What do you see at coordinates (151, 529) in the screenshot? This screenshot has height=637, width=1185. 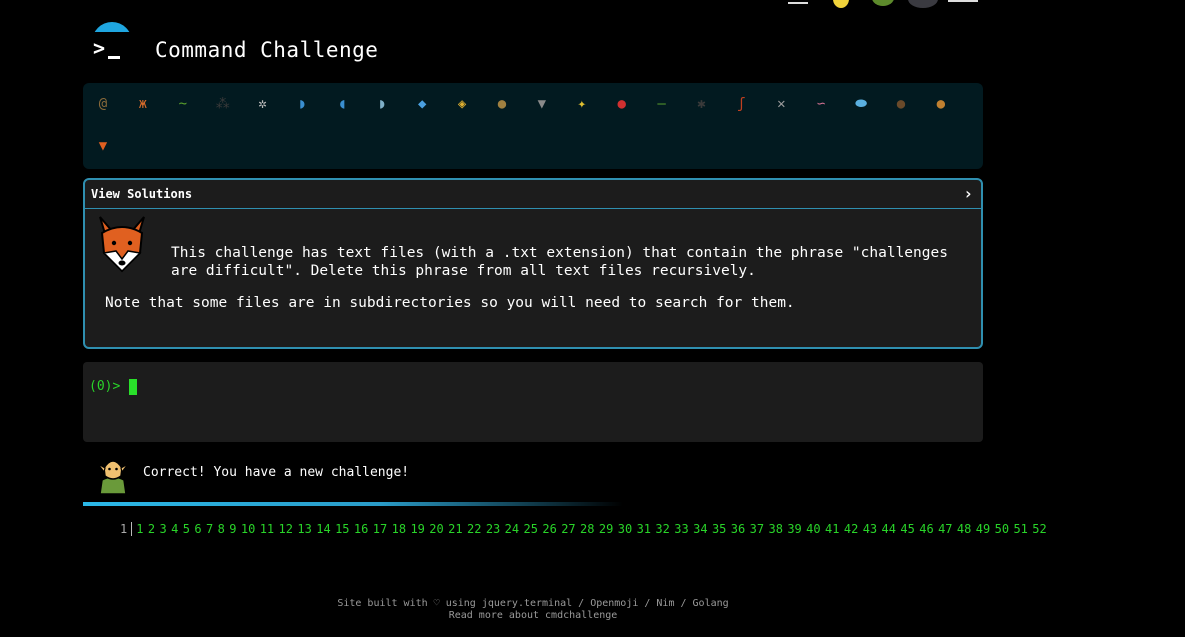 I see `page-link: 2` at bounding box center [151, 529].